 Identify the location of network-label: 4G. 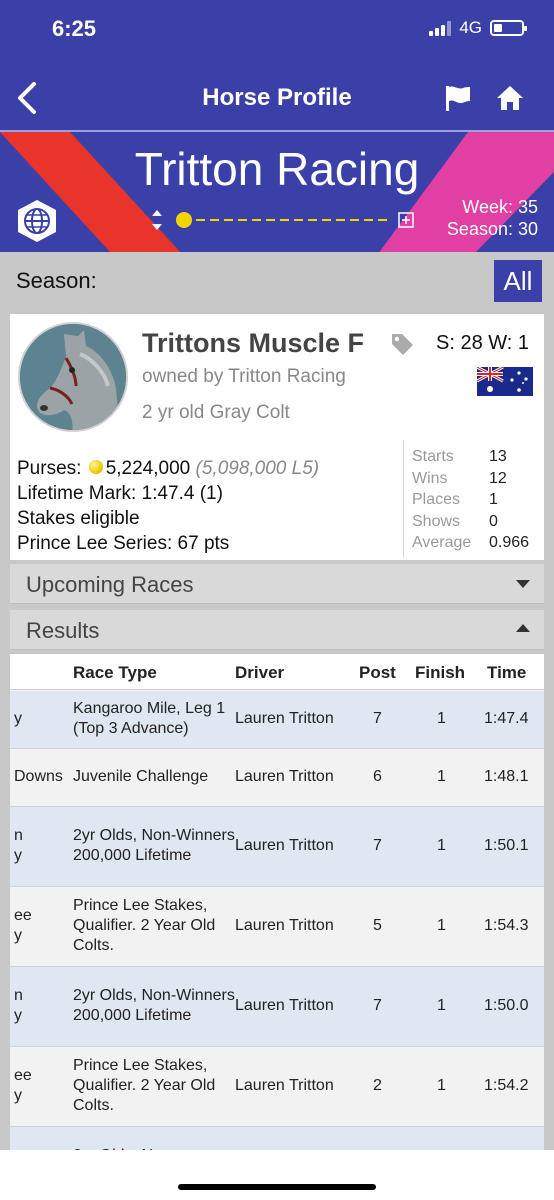
(470, 27).